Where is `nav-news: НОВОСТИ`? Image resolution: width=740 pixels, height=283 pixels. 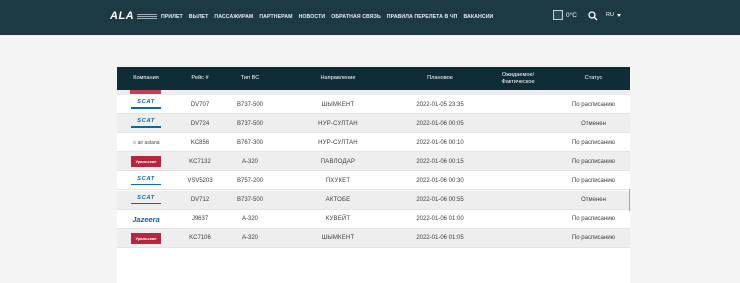
nav-news: НОВОСТИ is located at coordinates (312, 17).